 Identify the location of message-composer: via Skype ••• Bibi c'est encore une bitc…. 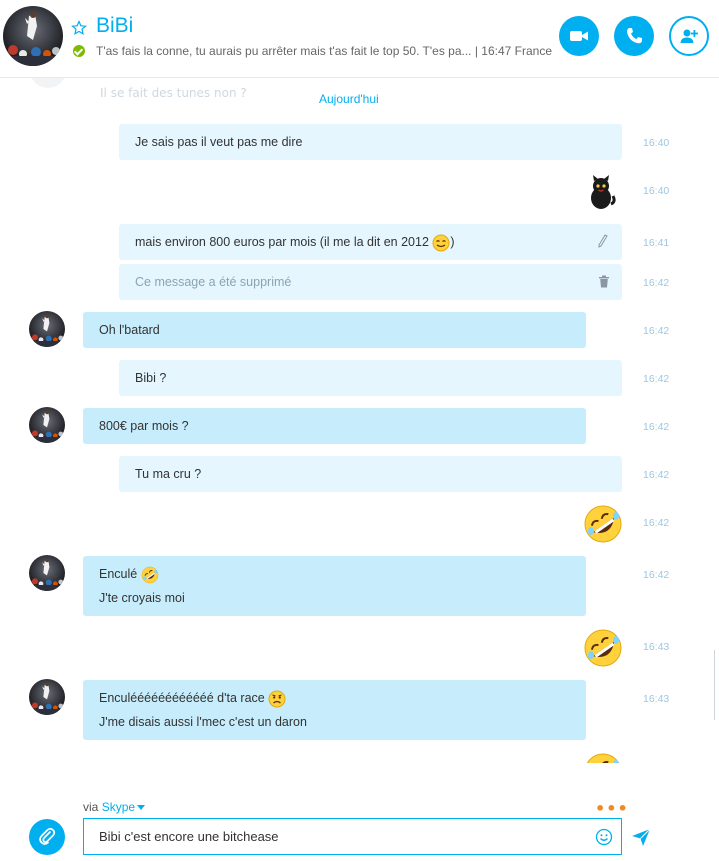
(359, 812).